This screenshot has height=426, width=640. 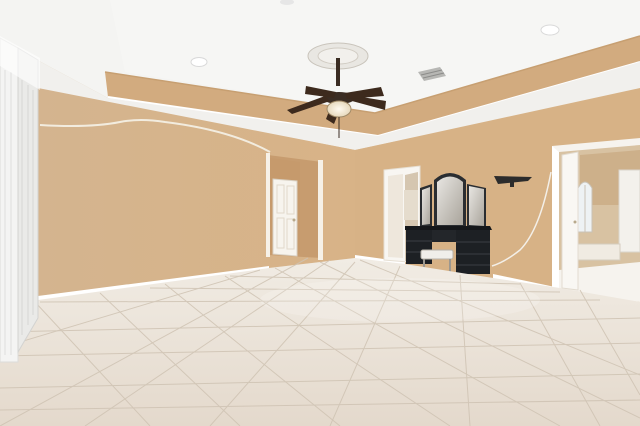 I want to click on closet-louvered-doors, so click(x=20, y=199).